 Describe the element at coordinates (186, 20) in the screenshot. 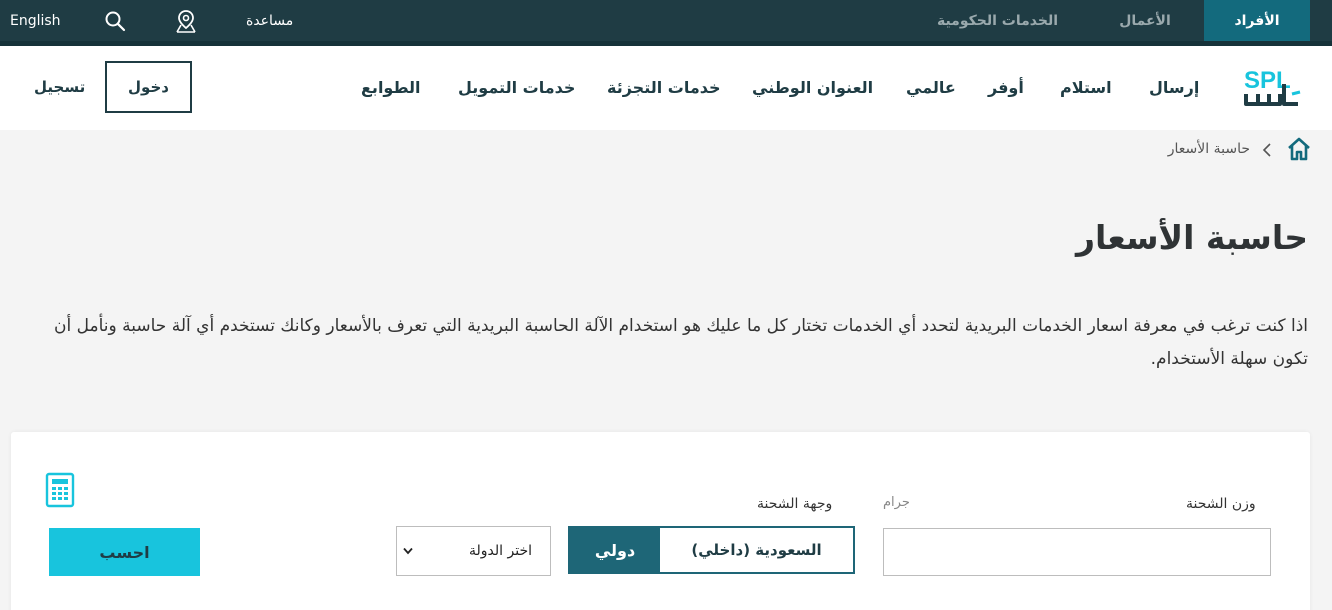

I see `map-pin-icon` at that location.